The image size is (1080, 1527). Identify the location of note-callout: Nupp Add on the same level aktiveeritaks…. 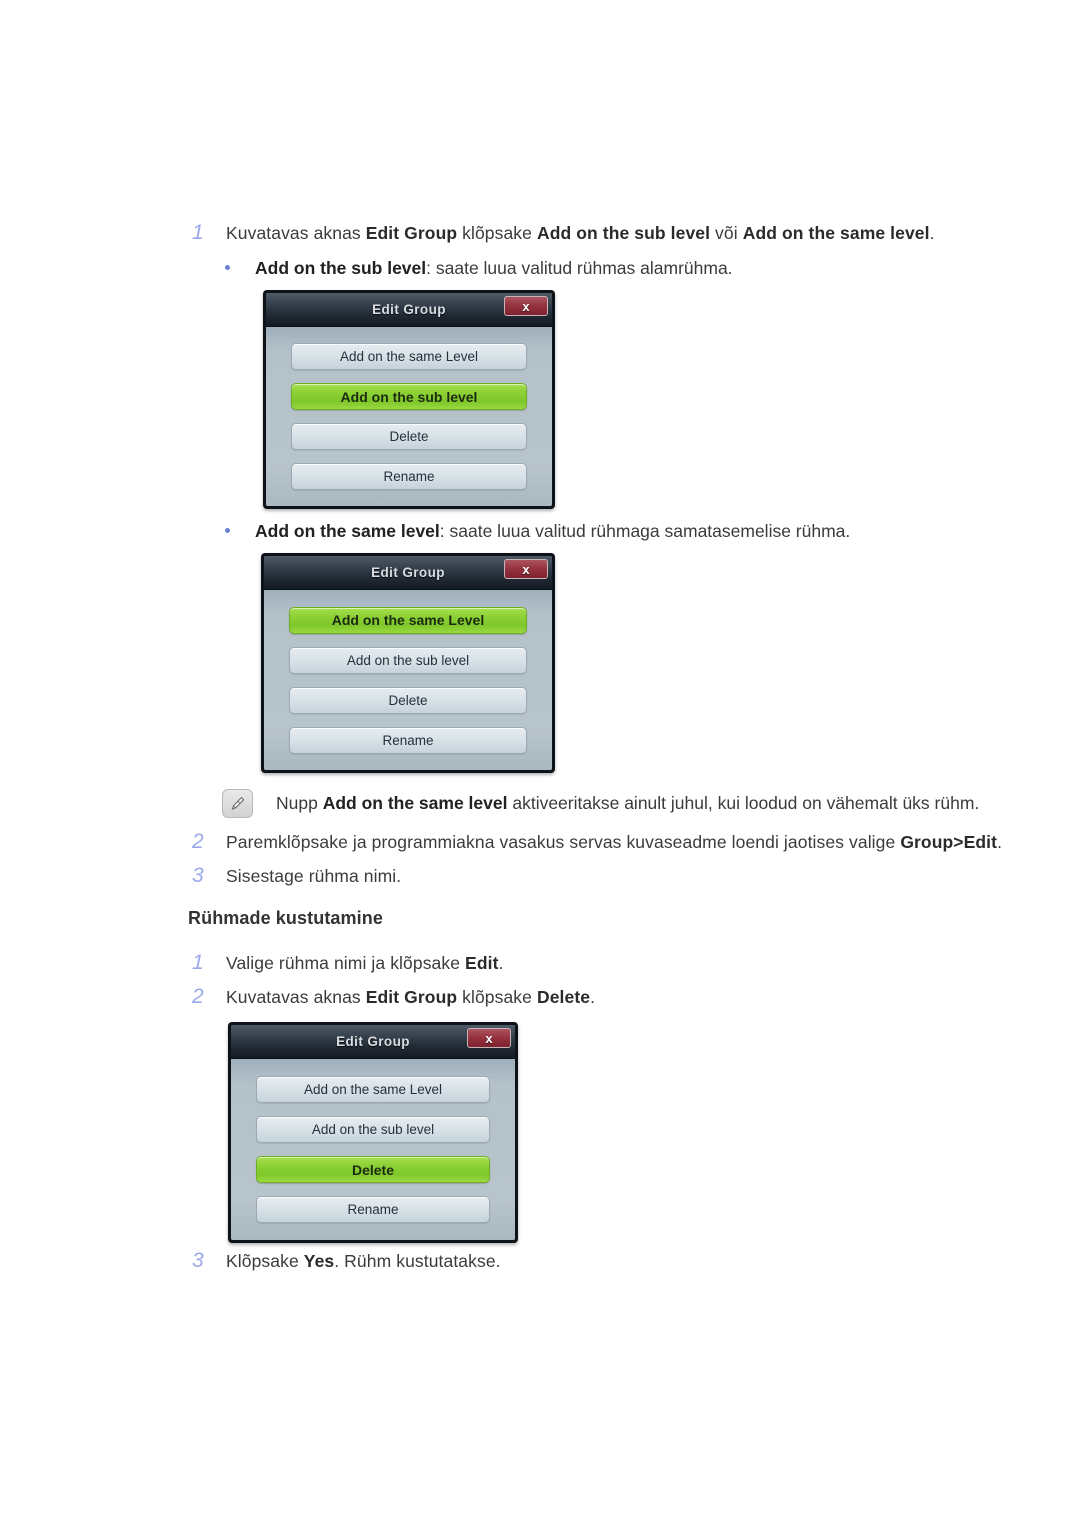
(617, 803).